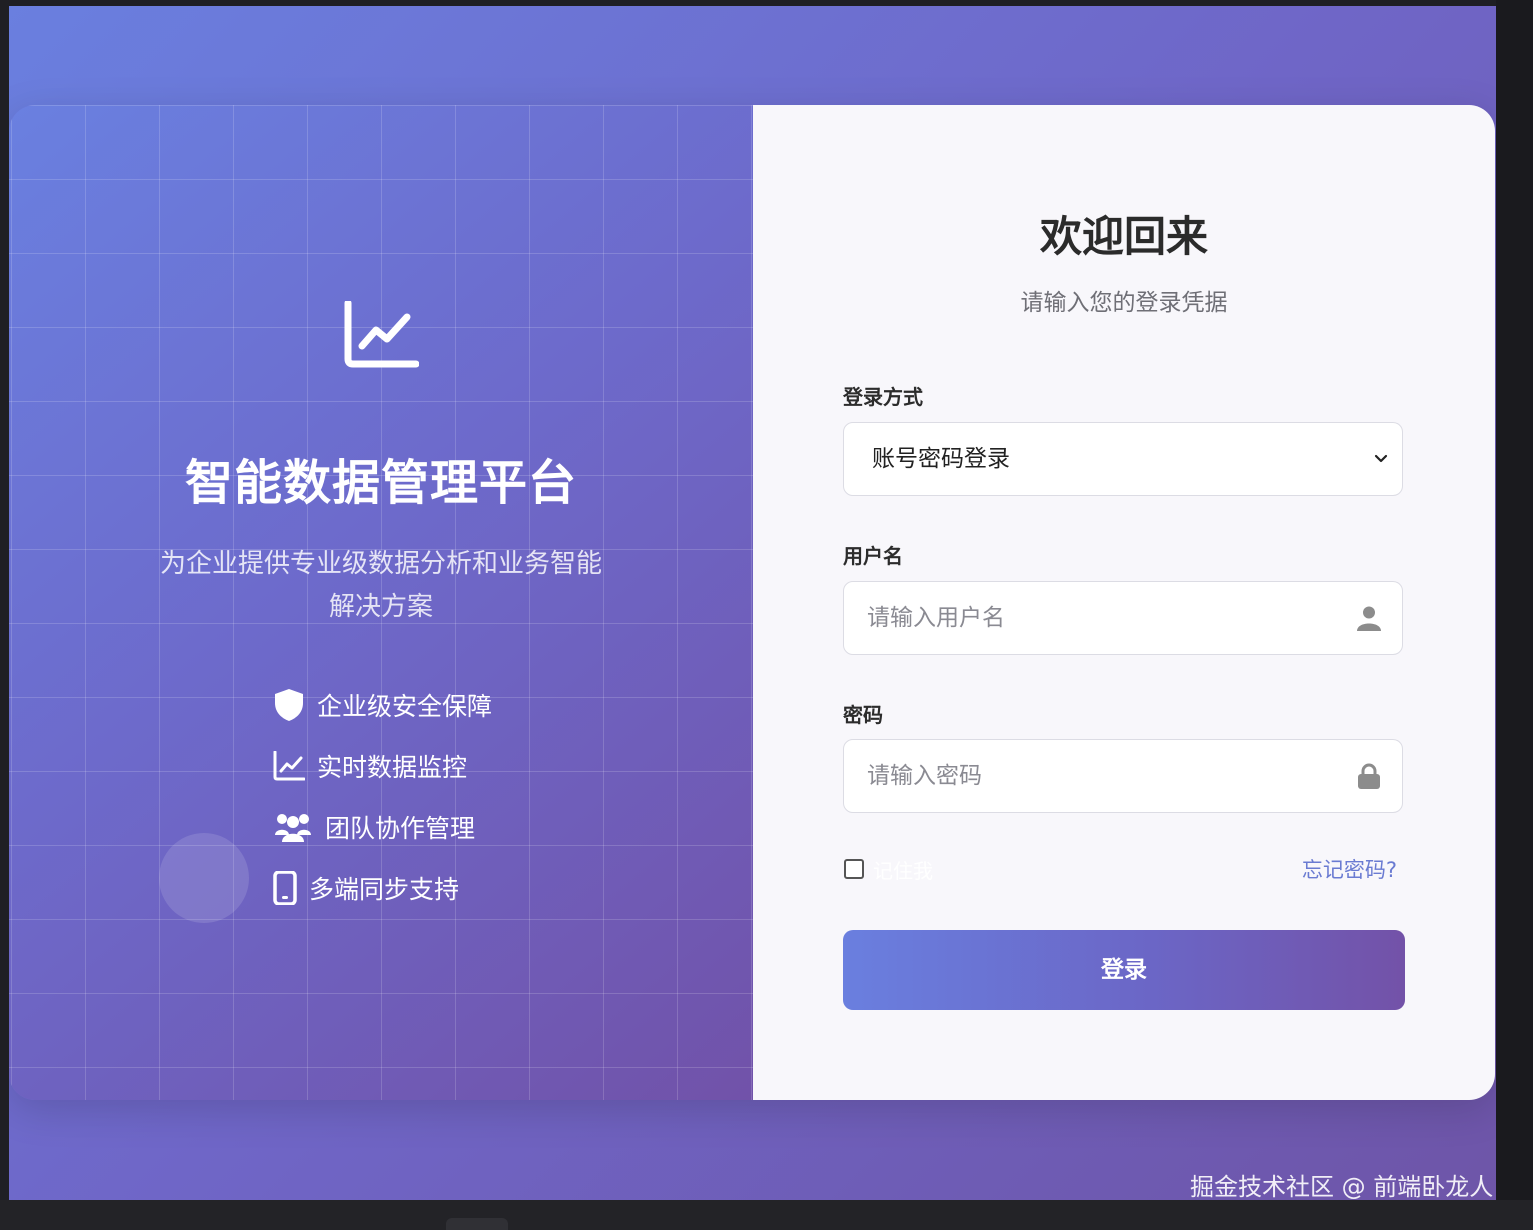 The image size is (1533, 1230). What do you see at coordinates (1123, 618) in the screenshot?
I see `username-input: 请输入用户名` at bounding box center [1123, 618].